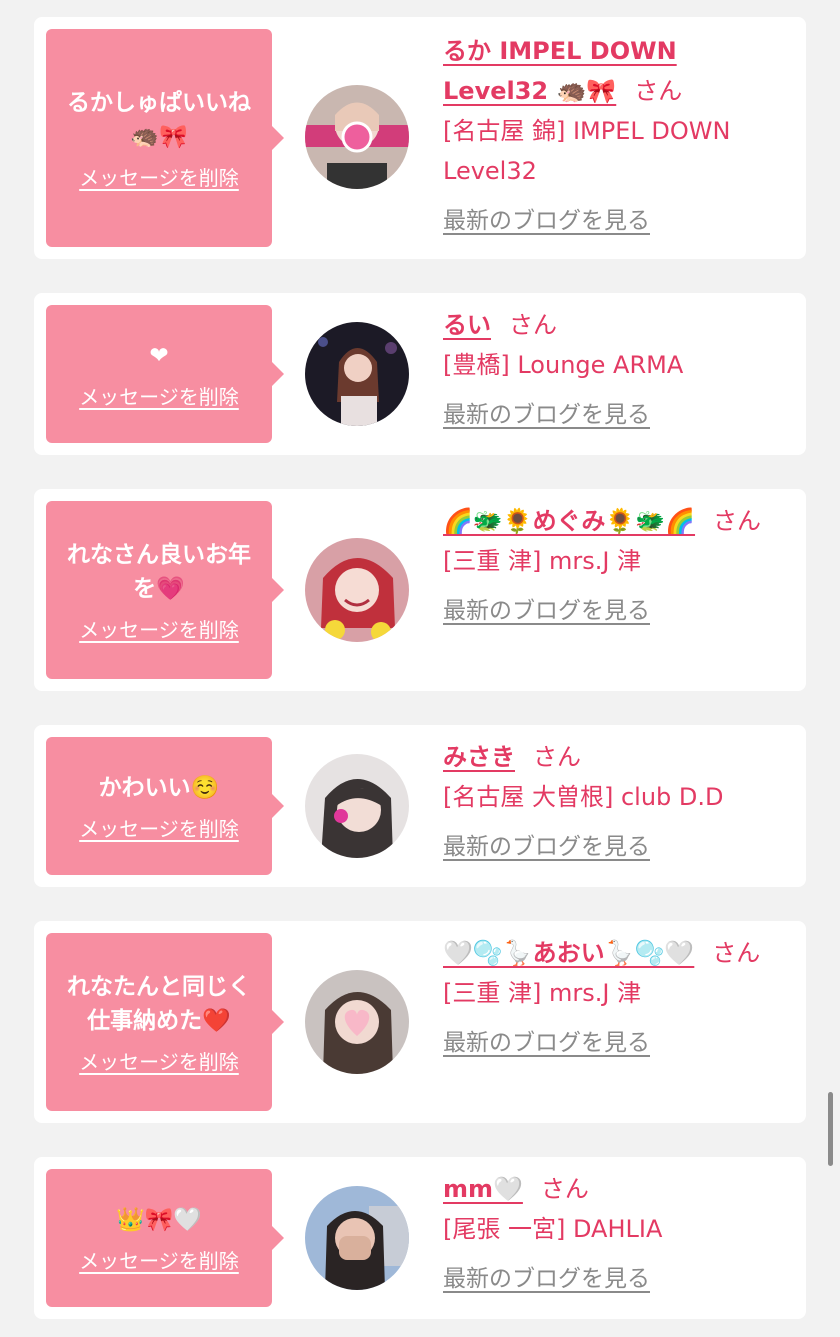  I want to click on message-bubble: るかしゅぱいいね 🦔🎀 メッセージを削除, so click(165, 138).